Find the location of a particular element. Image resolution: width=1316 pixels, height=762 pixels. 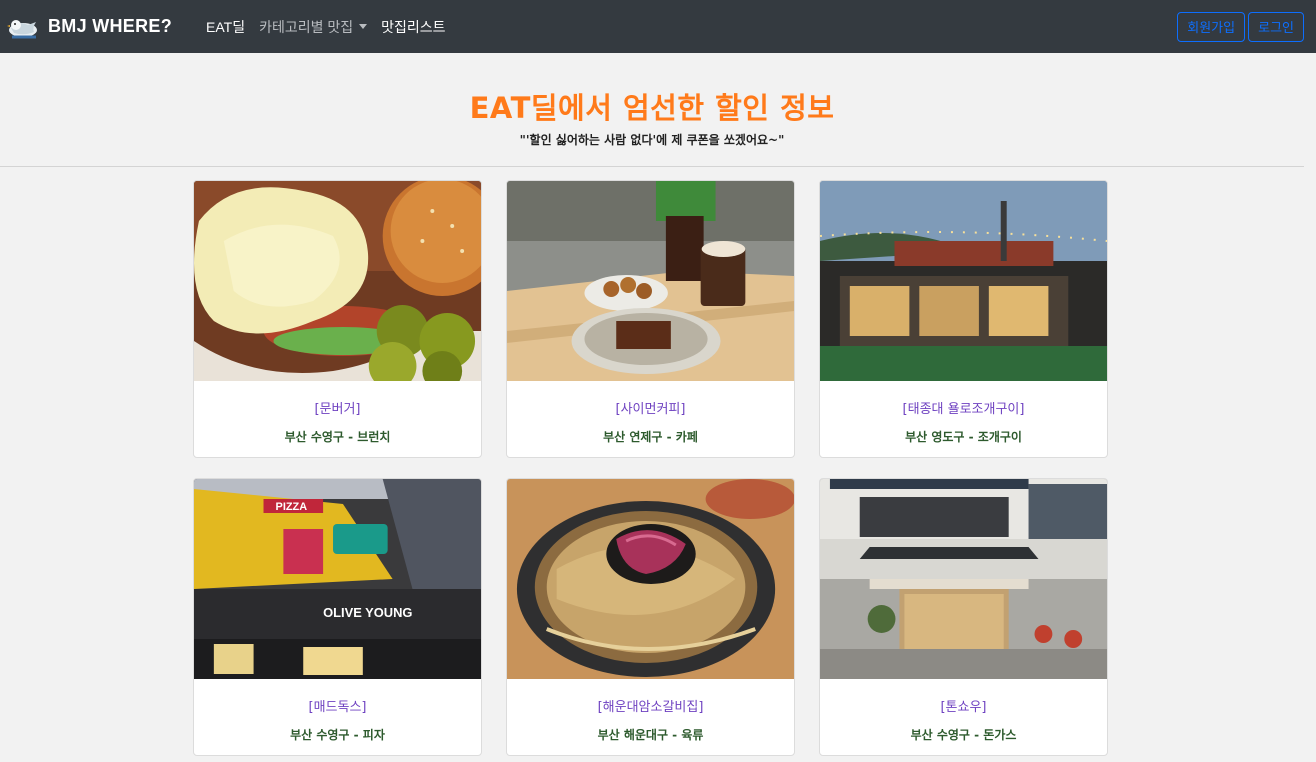

nav-dropdown-category-label: 카테고리별 맛집 is located at coordinates (306, 26).